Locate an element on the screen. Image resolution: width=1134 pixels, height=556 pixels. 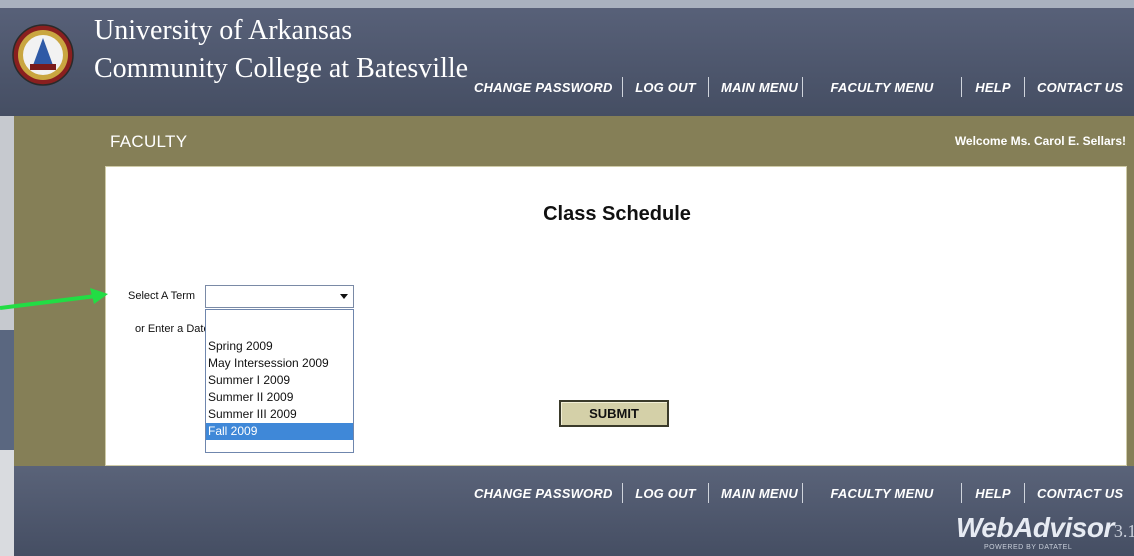
webadvisor-logo: WebAdvisor3.1 is located at coordinates (1045, 528).